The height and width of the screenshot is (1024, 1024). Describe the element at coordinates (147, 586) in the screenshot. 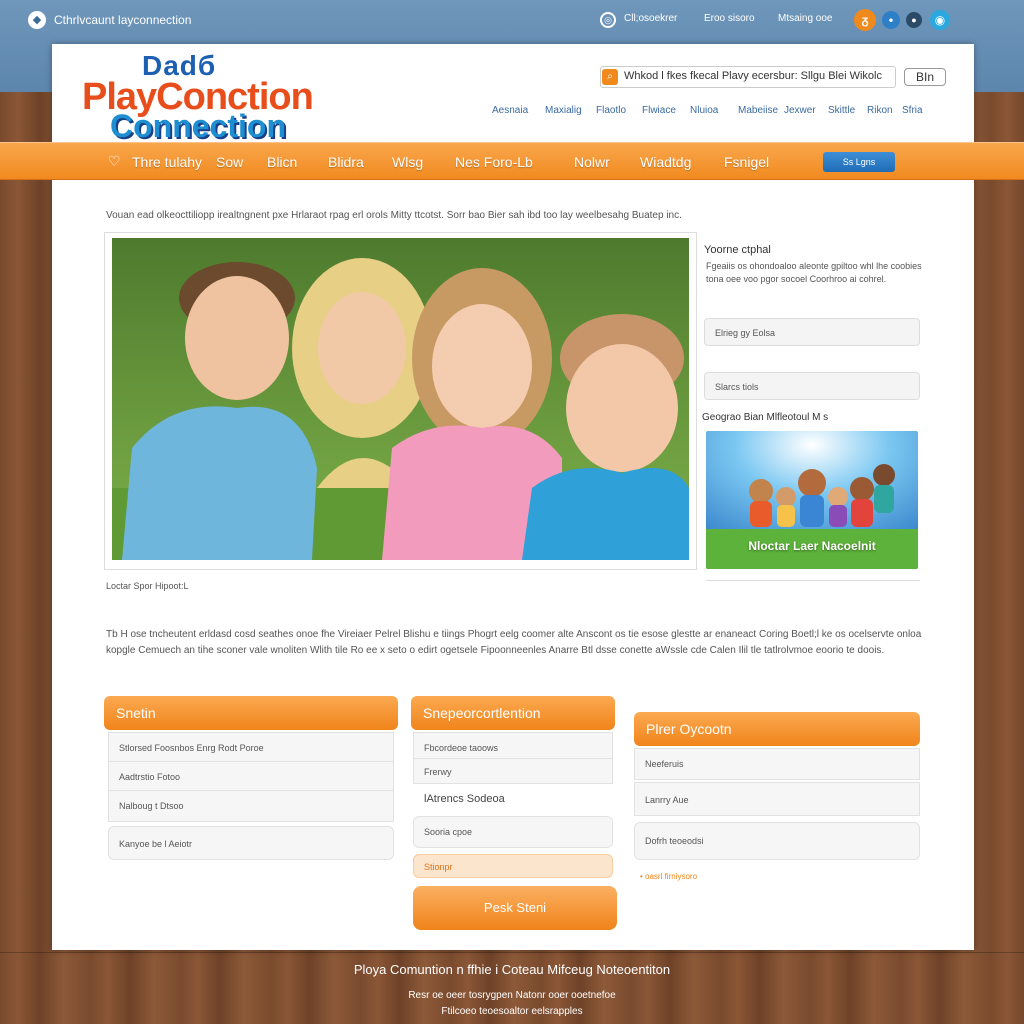

I see `hero-caption: Loctar Spor Hipoot:L` at that location.